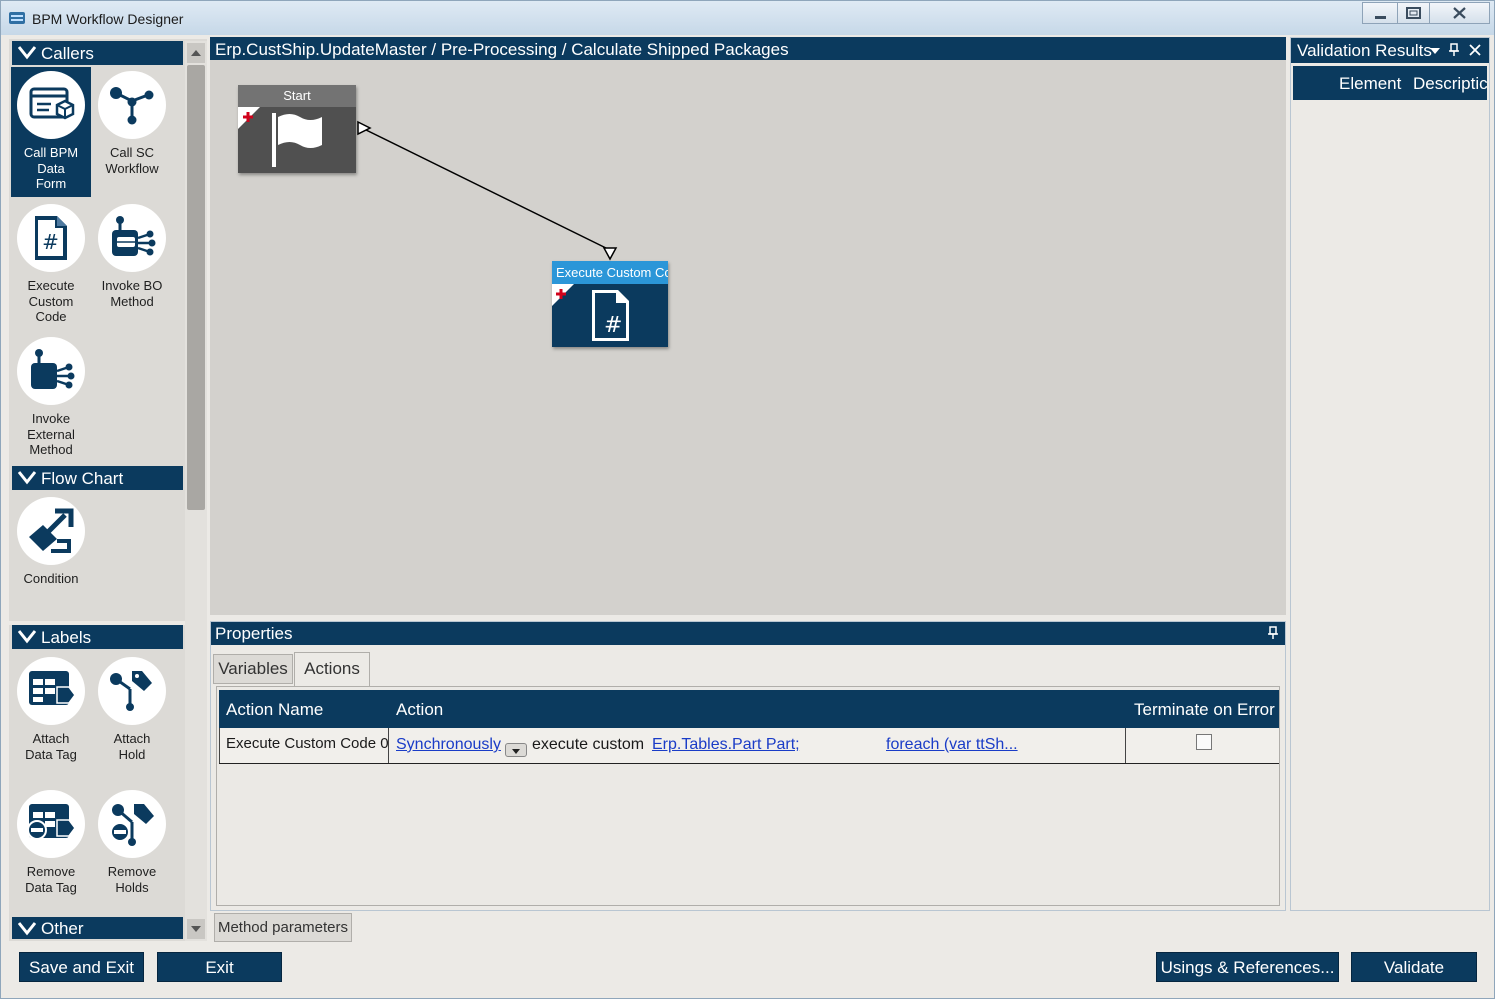 Image resolution: width=1495 pixels, height=999 pixels. I want to click on properties-header: Properties, so click(748, 633).